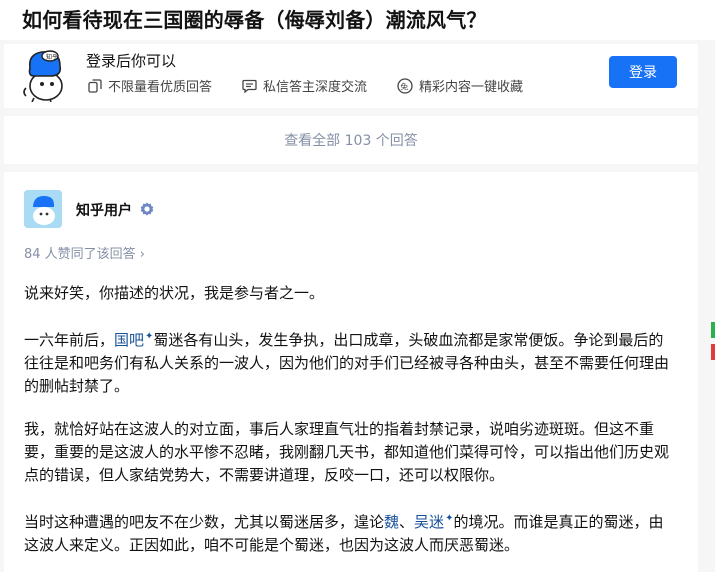 Image resolution: width=715 pixels, height=572 pixels. I want to click on benefit-label: 不限量看优质回答, so click(160, 87).